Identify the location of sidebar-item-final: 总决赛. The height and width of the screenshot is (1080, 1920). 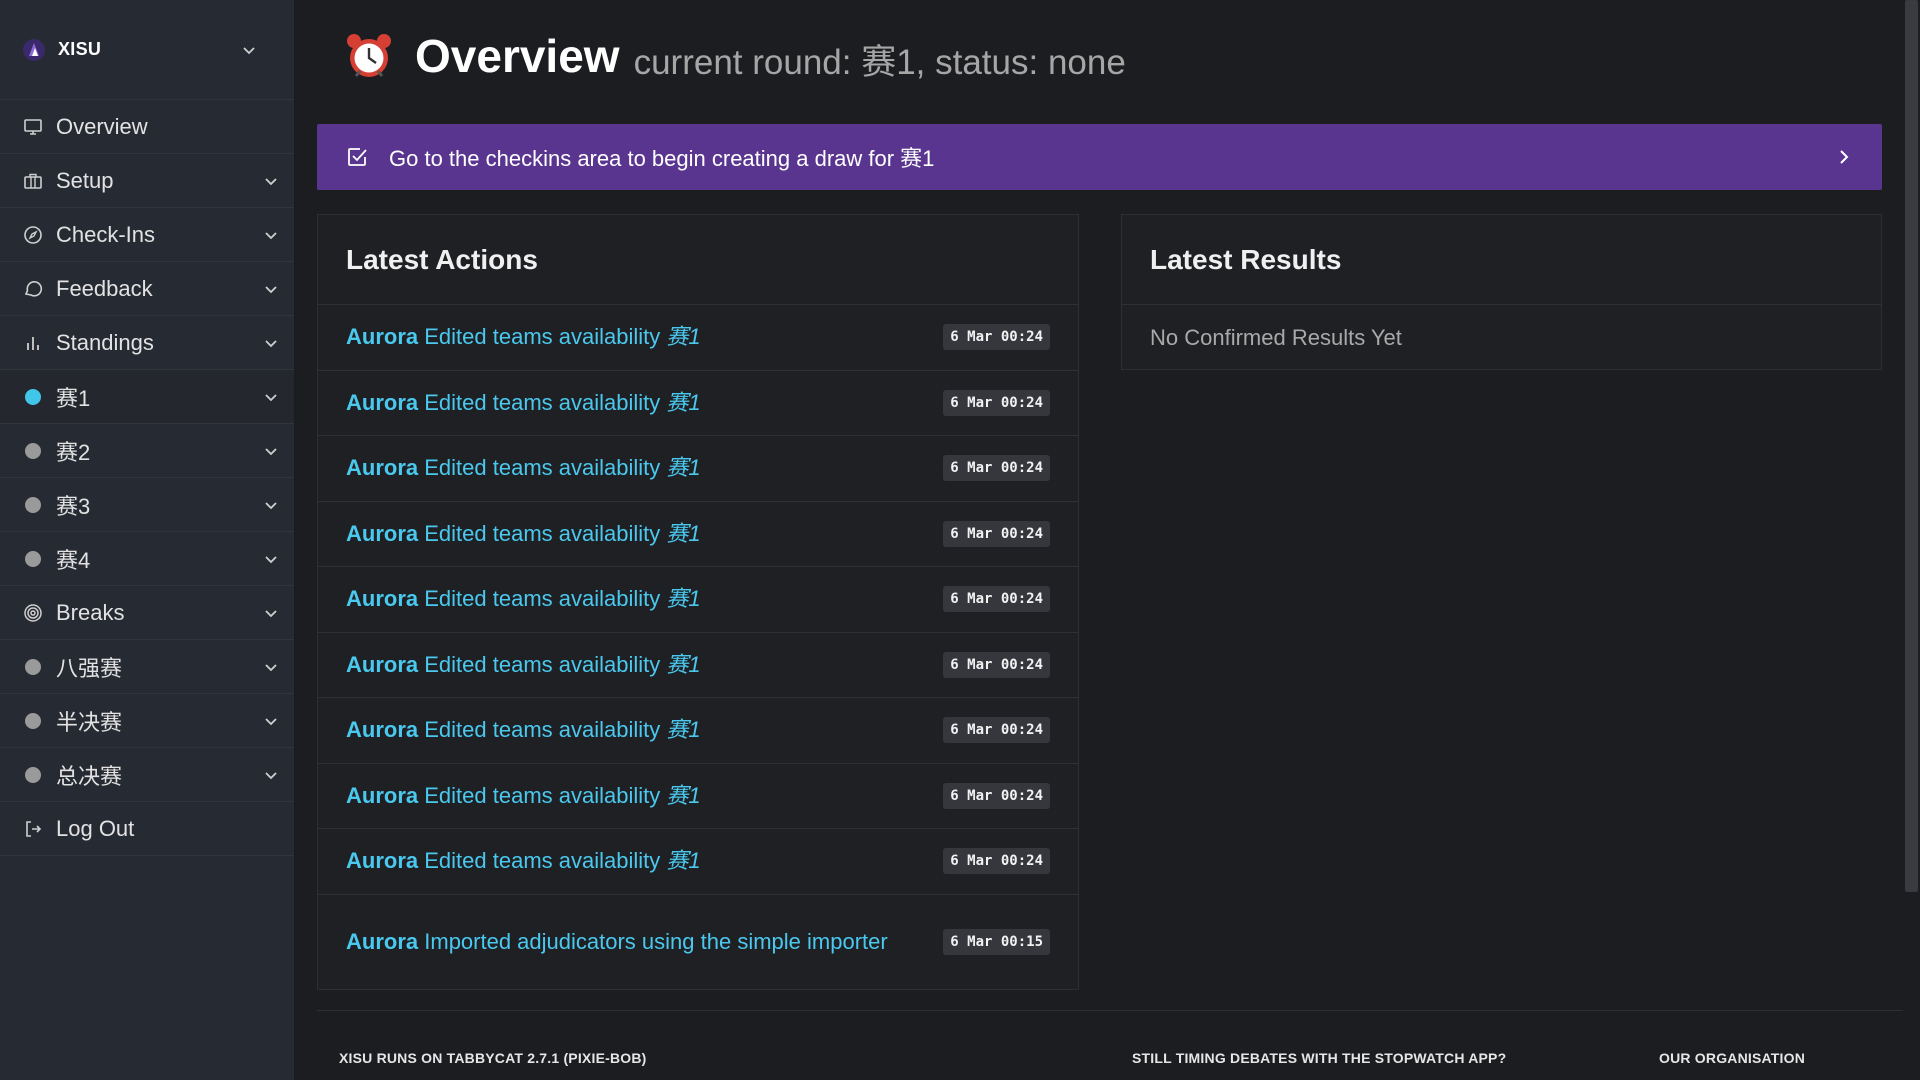
(147, 775).